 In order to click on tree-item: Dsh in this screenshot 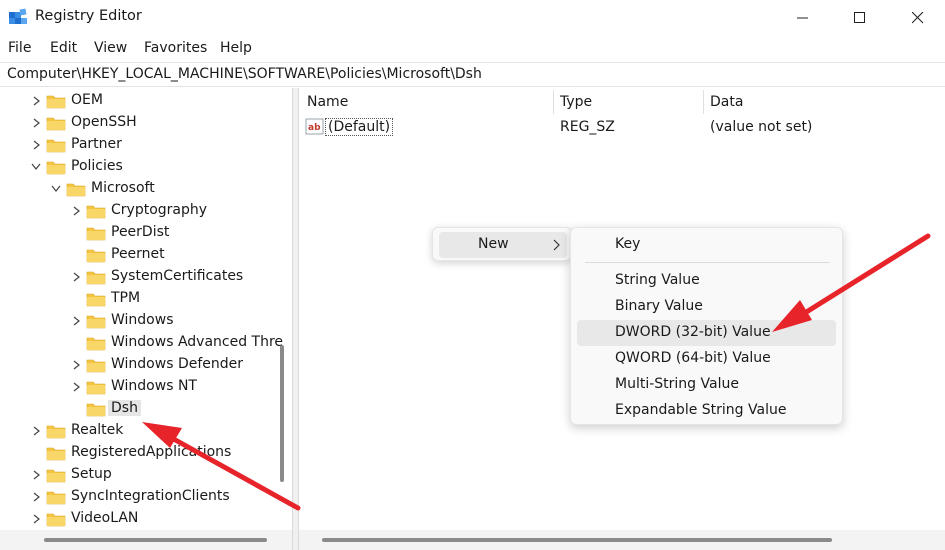, I will do `click(138, 409)`.